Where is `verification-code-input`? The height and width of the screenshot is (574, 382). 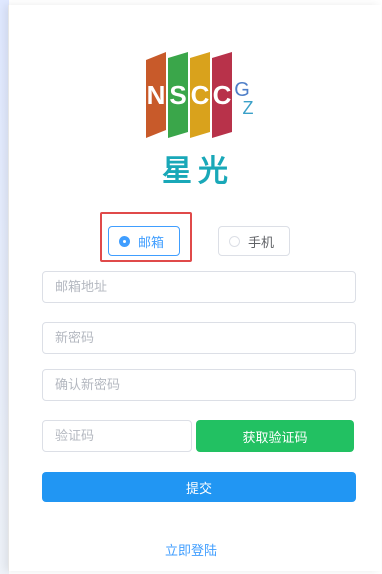
verification-code-input is located at coordinates (117, 436).